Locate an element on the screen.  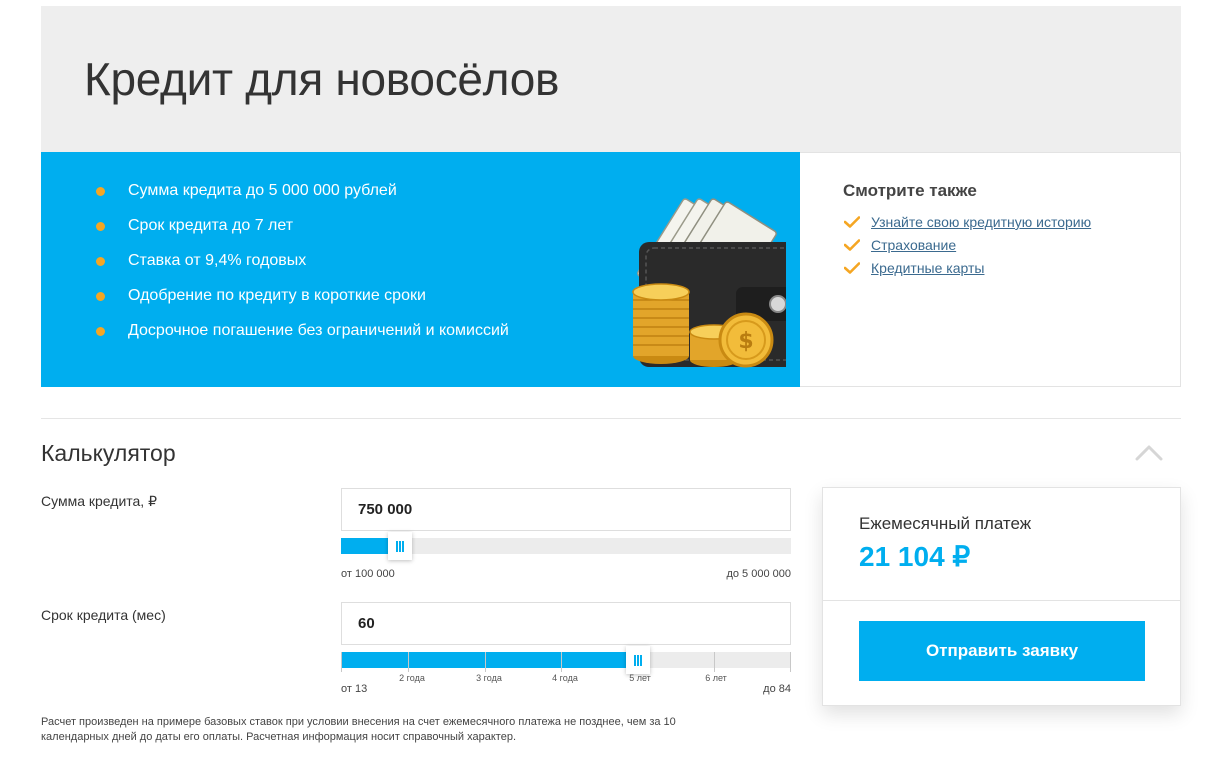
result-divider is located at coordinates (1001, 600).